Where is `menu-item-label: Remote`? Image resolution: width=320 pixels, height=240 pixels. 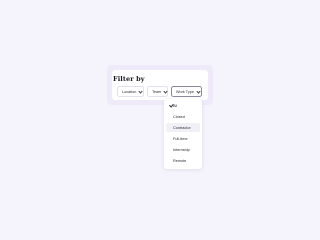
menu-item-label: Remote is located at coordinates (180, 160).